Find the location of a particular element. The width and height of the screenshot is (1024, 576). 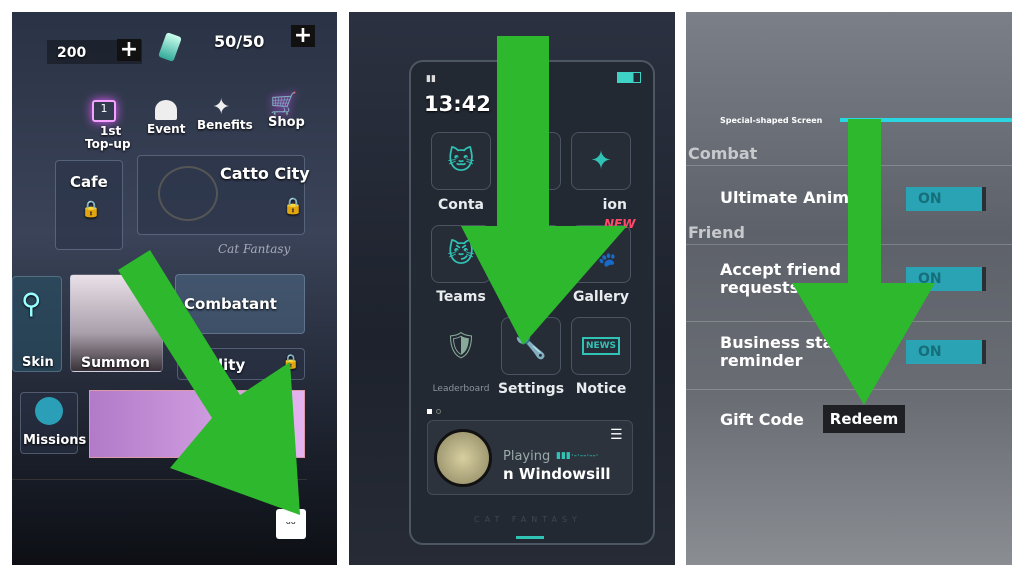

friends-icon is located at coordinates (531, 254).